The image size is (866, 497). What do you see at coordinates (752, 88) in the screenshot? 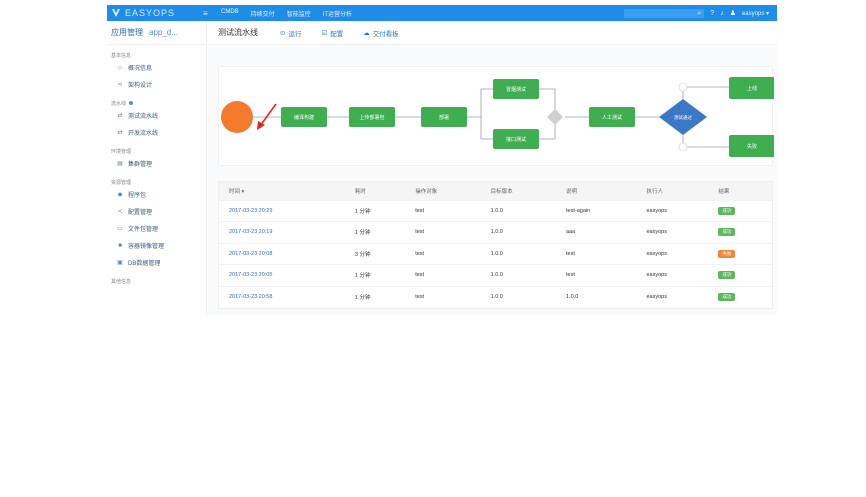
I see `flow-node-release-label: 上线` at bounding box center [752, 88].